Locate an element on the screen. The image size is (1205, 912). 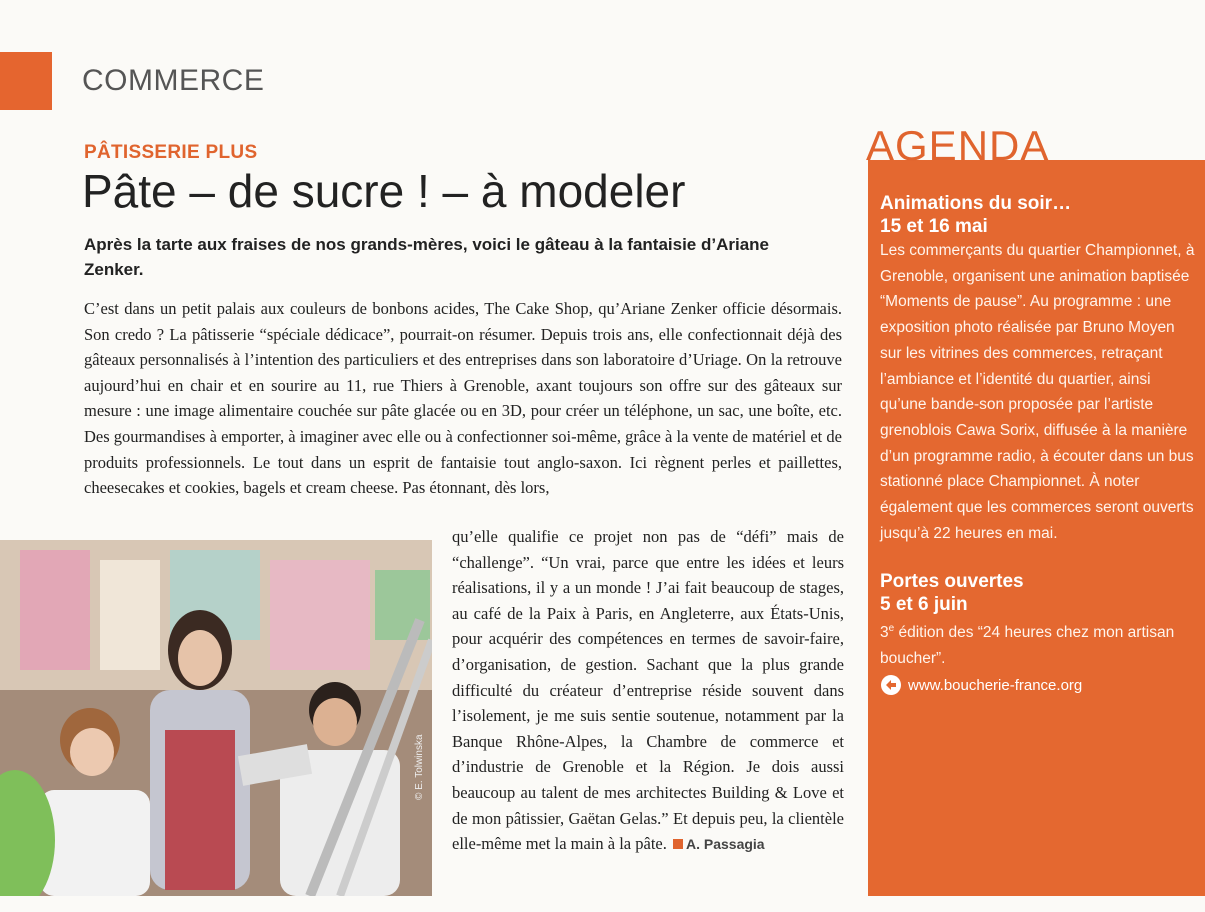
event2-date: 5 et 6 juin is located at coordinates (924, 605).